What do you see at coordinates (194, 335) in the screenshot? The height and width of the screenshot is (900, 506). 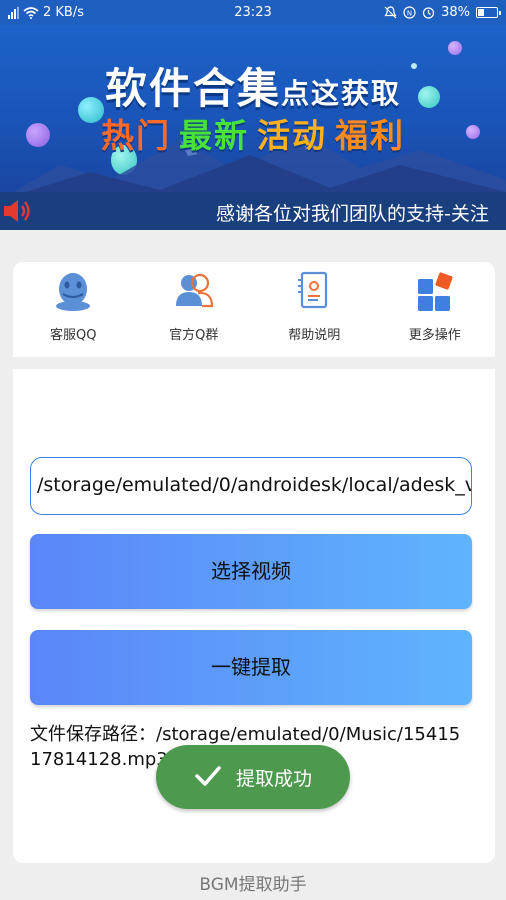 I see `quick-action-label: 官方Q群` at bounding box center [194, 335].